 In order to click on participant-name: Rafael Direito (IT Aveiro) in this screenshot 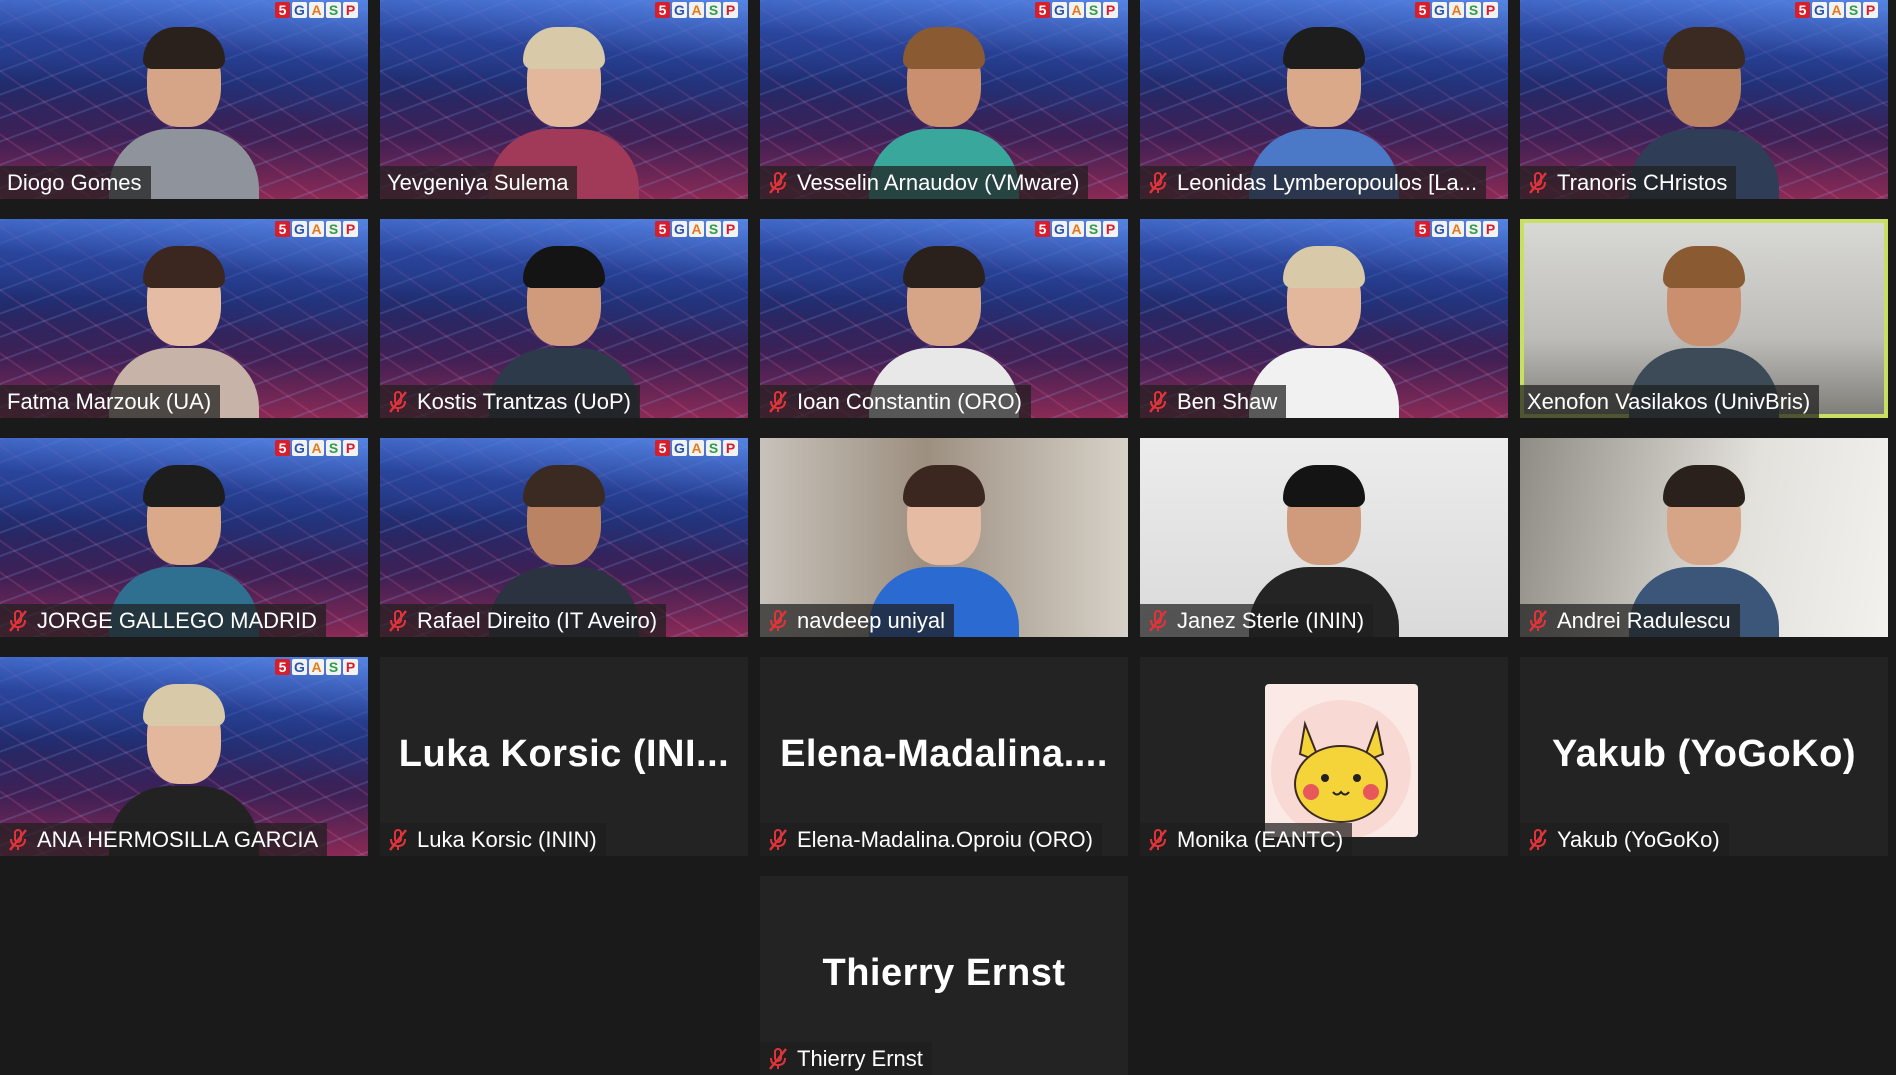, I will do `click(537, 620)`.